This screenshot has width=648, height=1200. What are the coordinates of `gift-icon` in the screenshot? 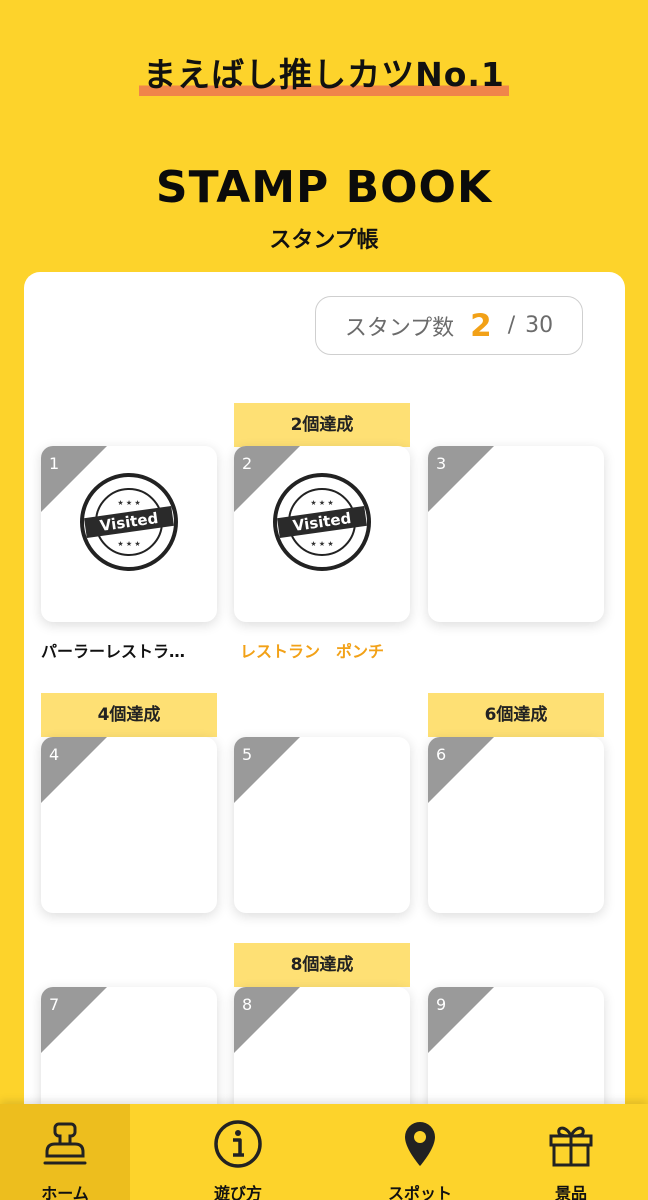 It's located at (571, 1146).